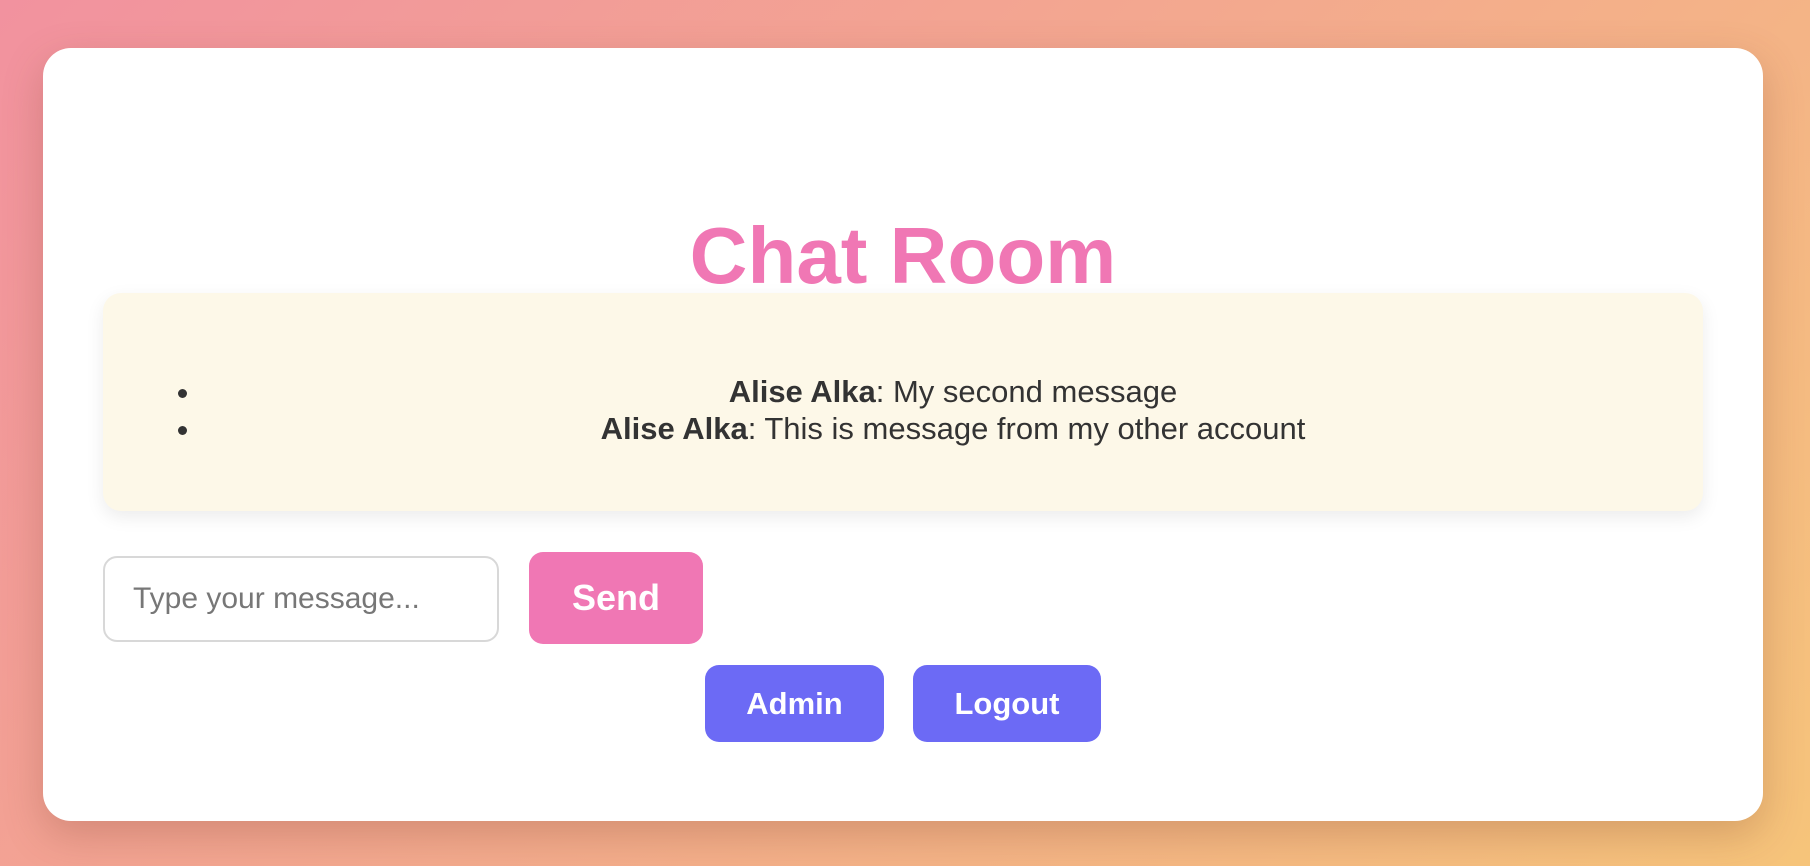 This screenshot has height=866, width=1810. What do you see at coordinates (794, 703) in the screenshot?
I see `admin-button: Admin` at bounding box center [794, 703].